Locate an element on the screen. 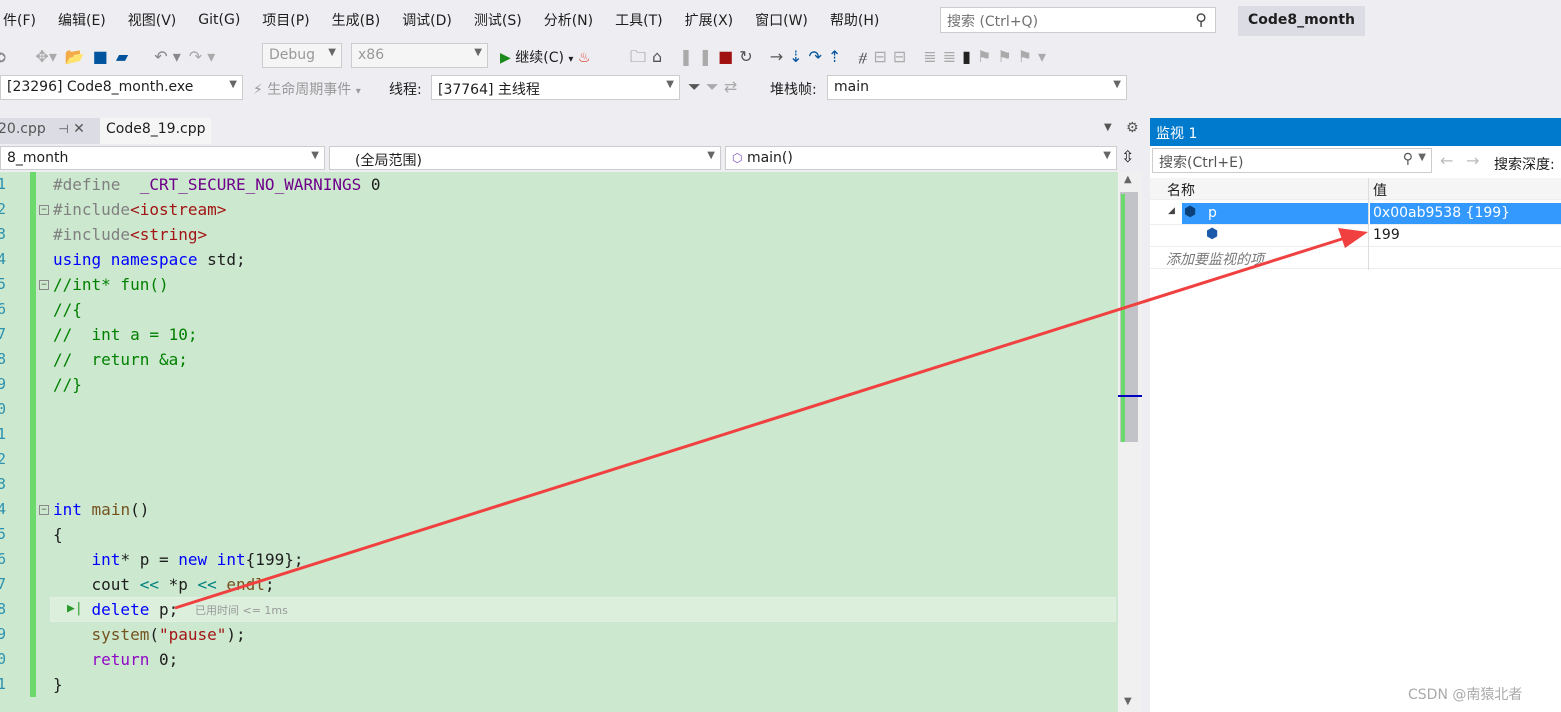 The image size is (1561, 712). stack-frame-select: main ▼ is located at coordinates (977, 87).